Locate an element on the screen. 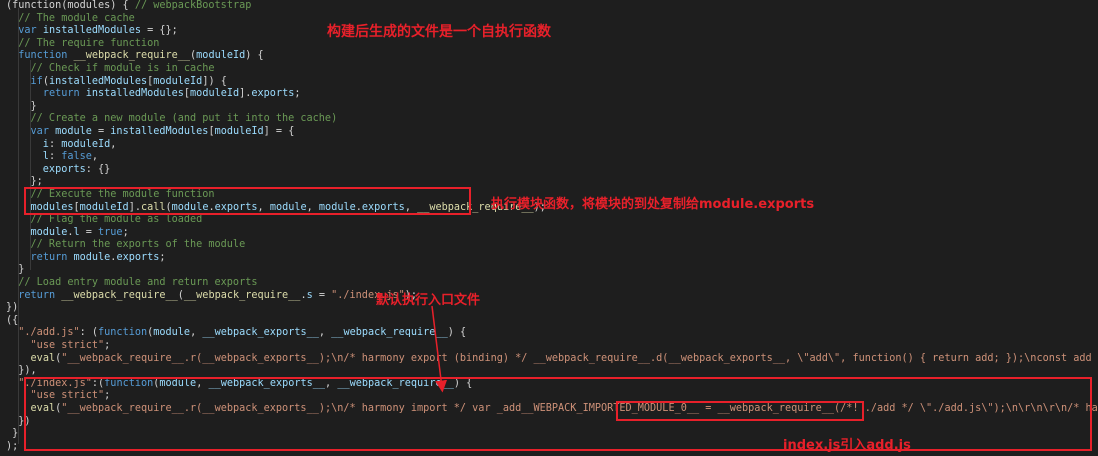 The image size is (1098, 456). annotation-arrows is located at coordinates (439, 349).